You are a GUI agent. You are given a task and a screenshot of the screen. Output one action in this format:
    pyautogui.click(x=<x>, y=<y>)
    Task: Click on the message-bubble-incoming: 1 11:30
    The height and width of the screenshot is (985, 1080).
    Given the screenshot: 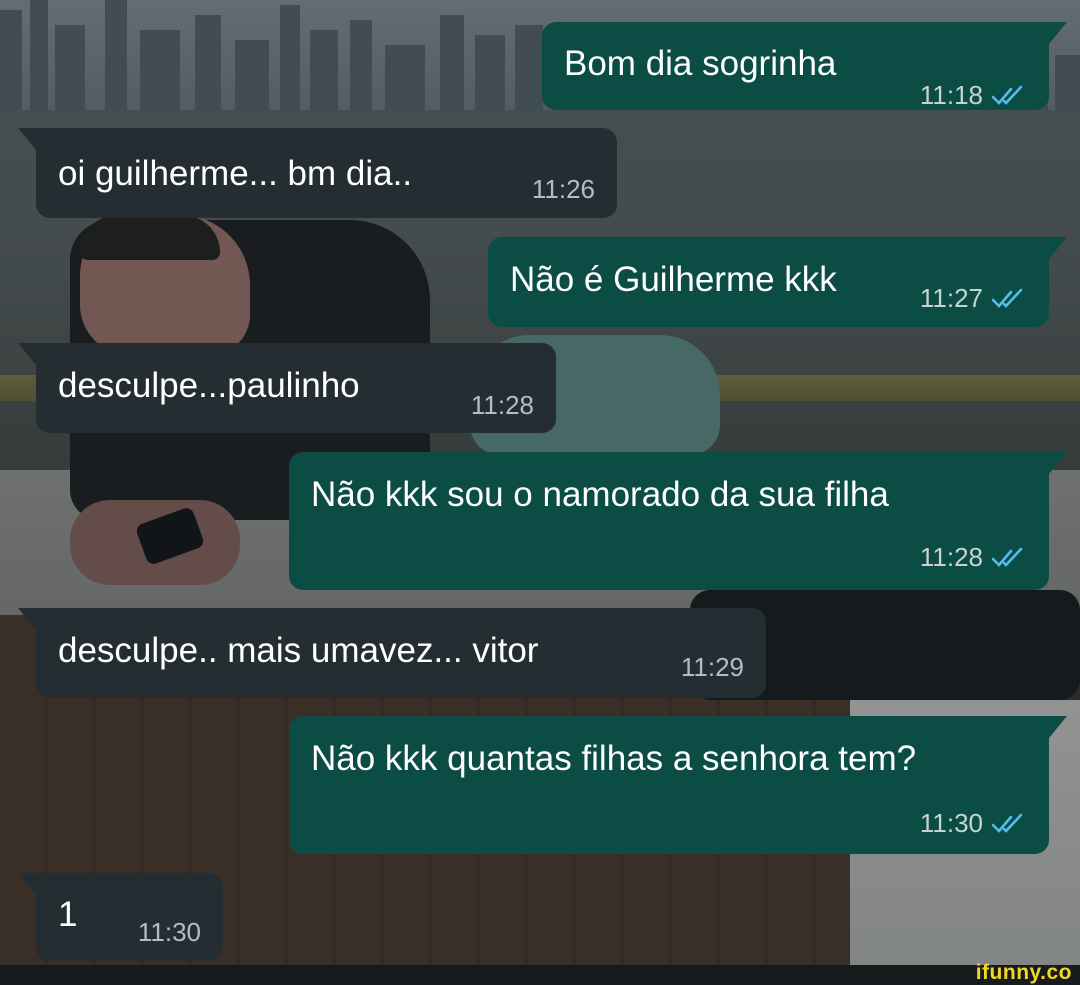 What is the action you would take?
    pyautogui.click(x=120, y=917)
    